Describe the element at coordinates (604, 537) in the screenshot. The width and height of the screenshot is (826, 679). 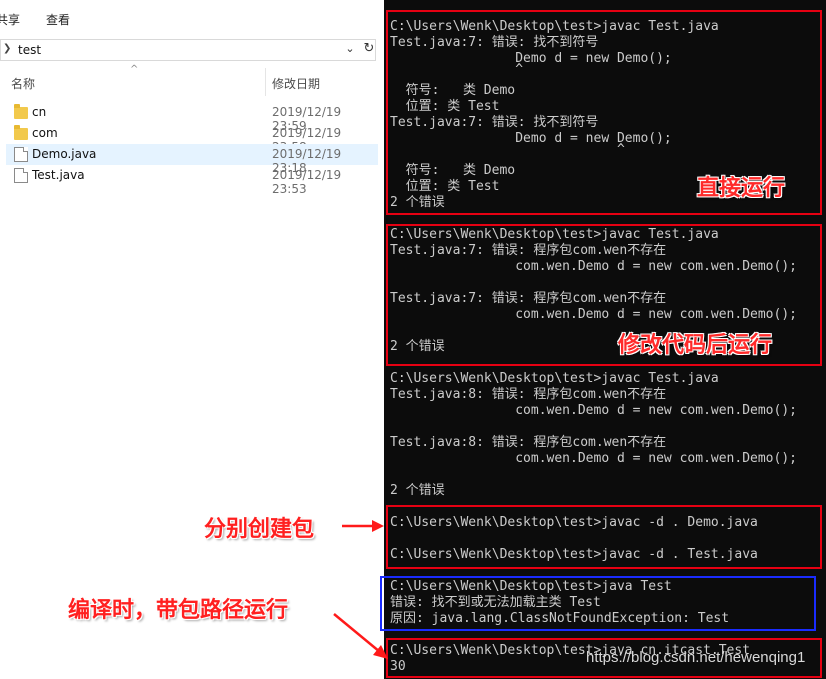
I see `highlight-box-create-packages` at that location.